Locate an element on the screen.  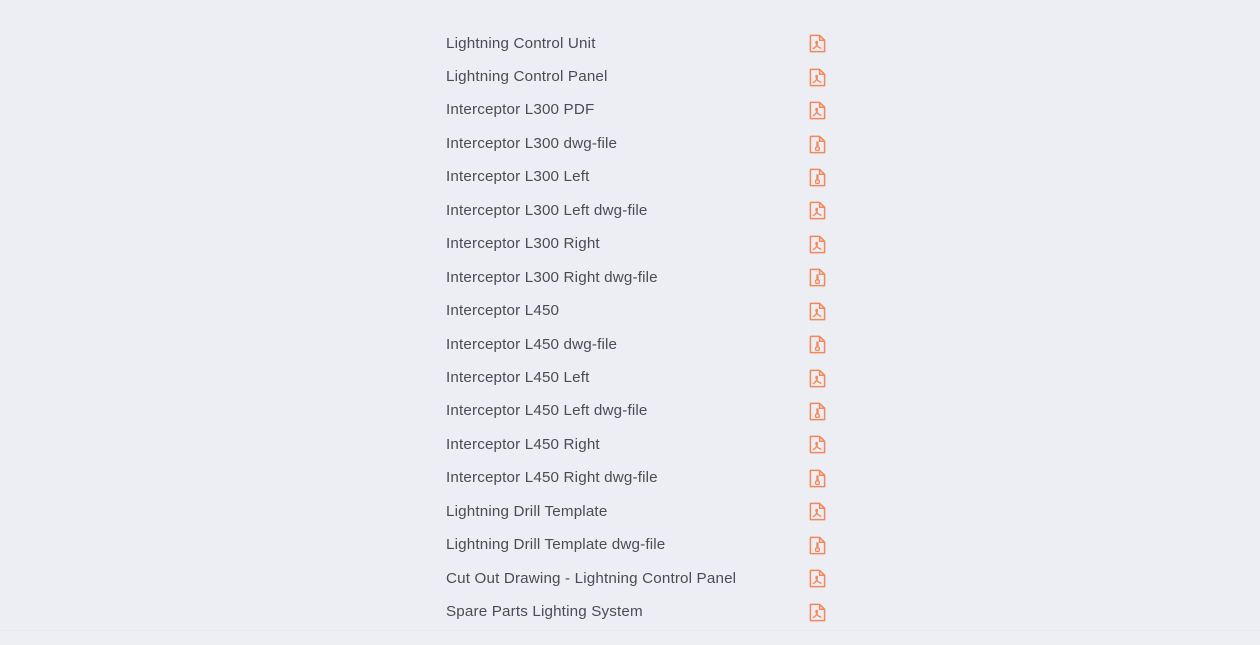
download-row: Interceptor L300 Right is located at coordinates (636, 244).